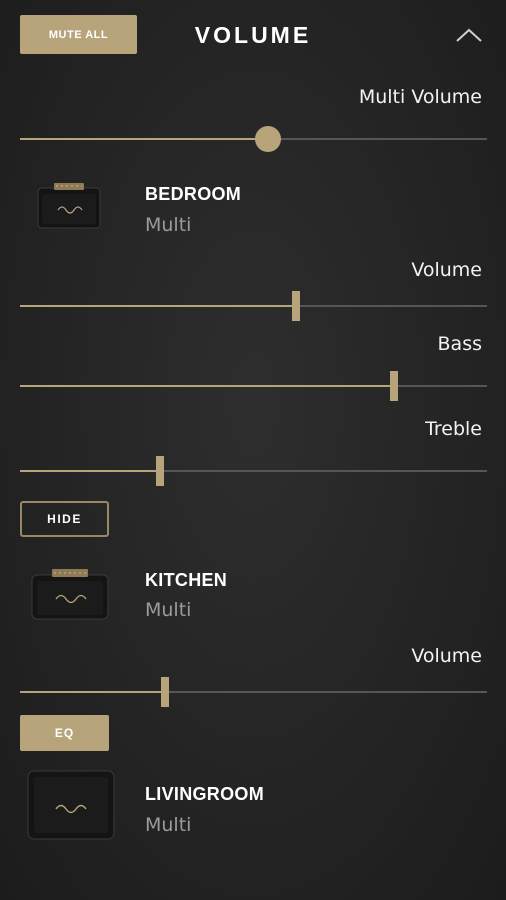 The image size is (506, 900). I want to click on bedroom-device-mode: Multi, so click(168, 225).